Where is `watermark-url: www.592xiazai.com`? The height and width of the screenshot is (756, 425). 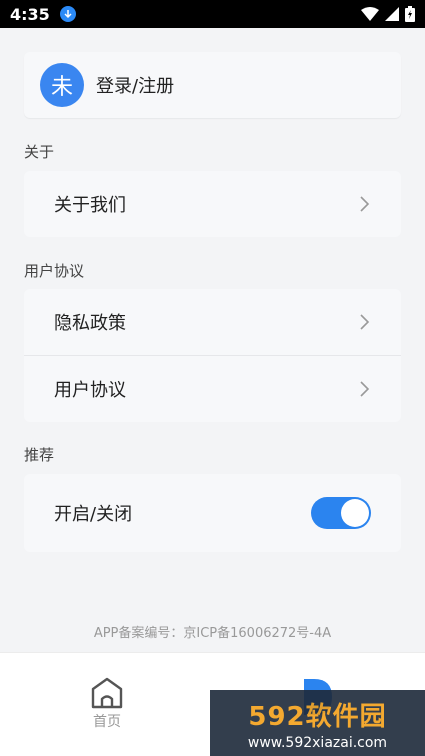
watermark-url: www.592xiazai.com is located at coordinates (317, 742).